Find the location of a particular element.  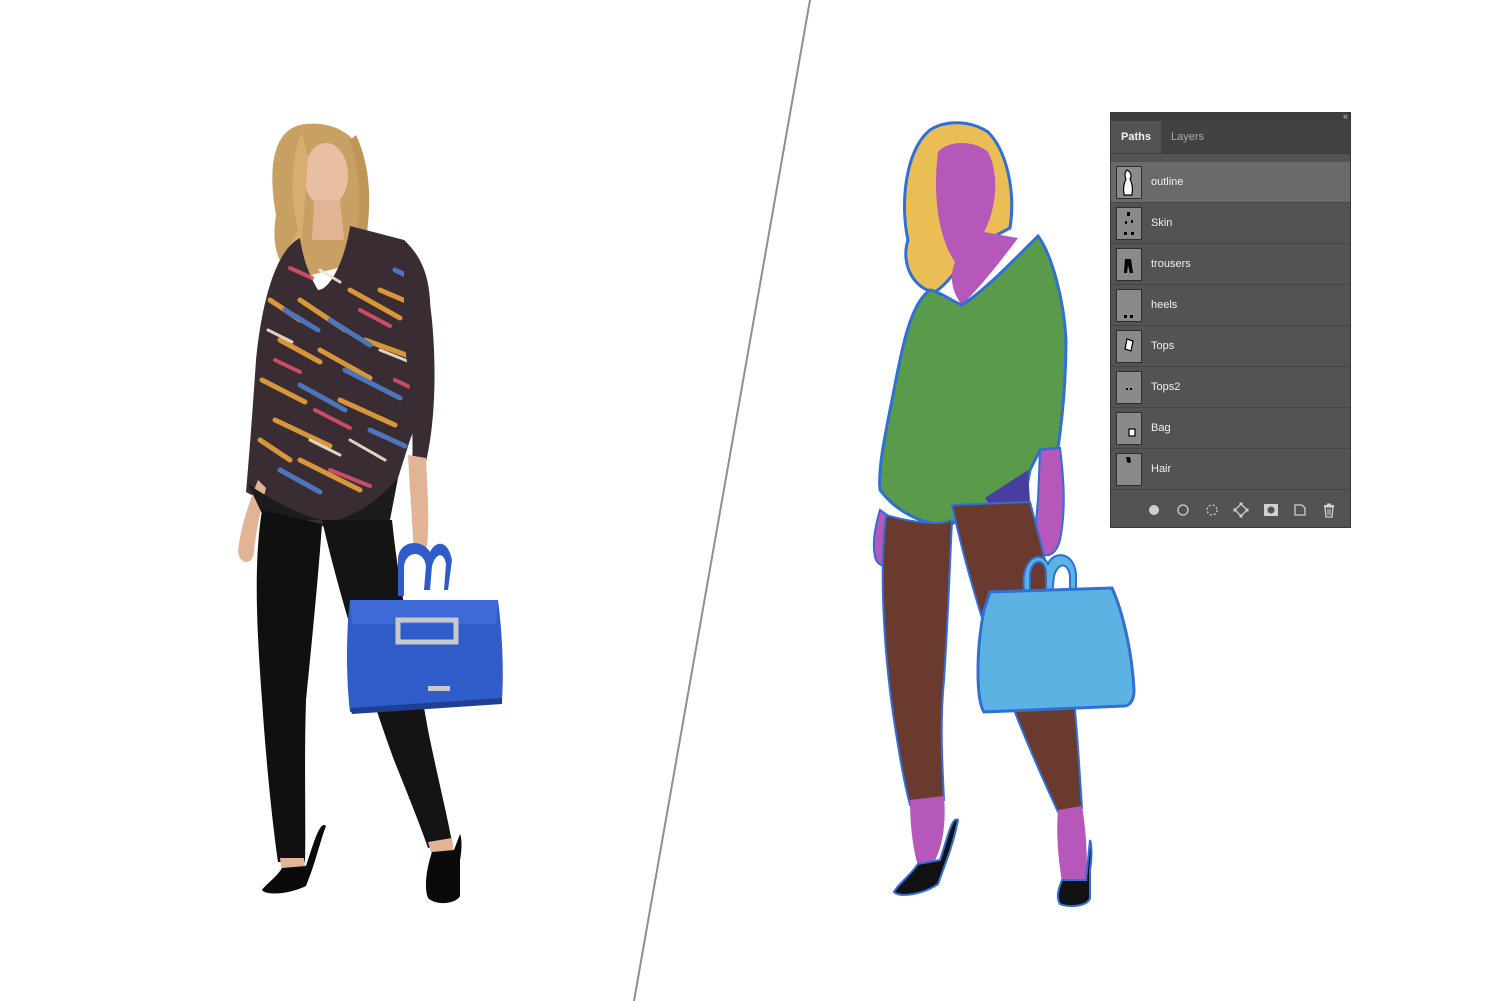

tab-layers: Layers is located at coordinates (1187, 137).